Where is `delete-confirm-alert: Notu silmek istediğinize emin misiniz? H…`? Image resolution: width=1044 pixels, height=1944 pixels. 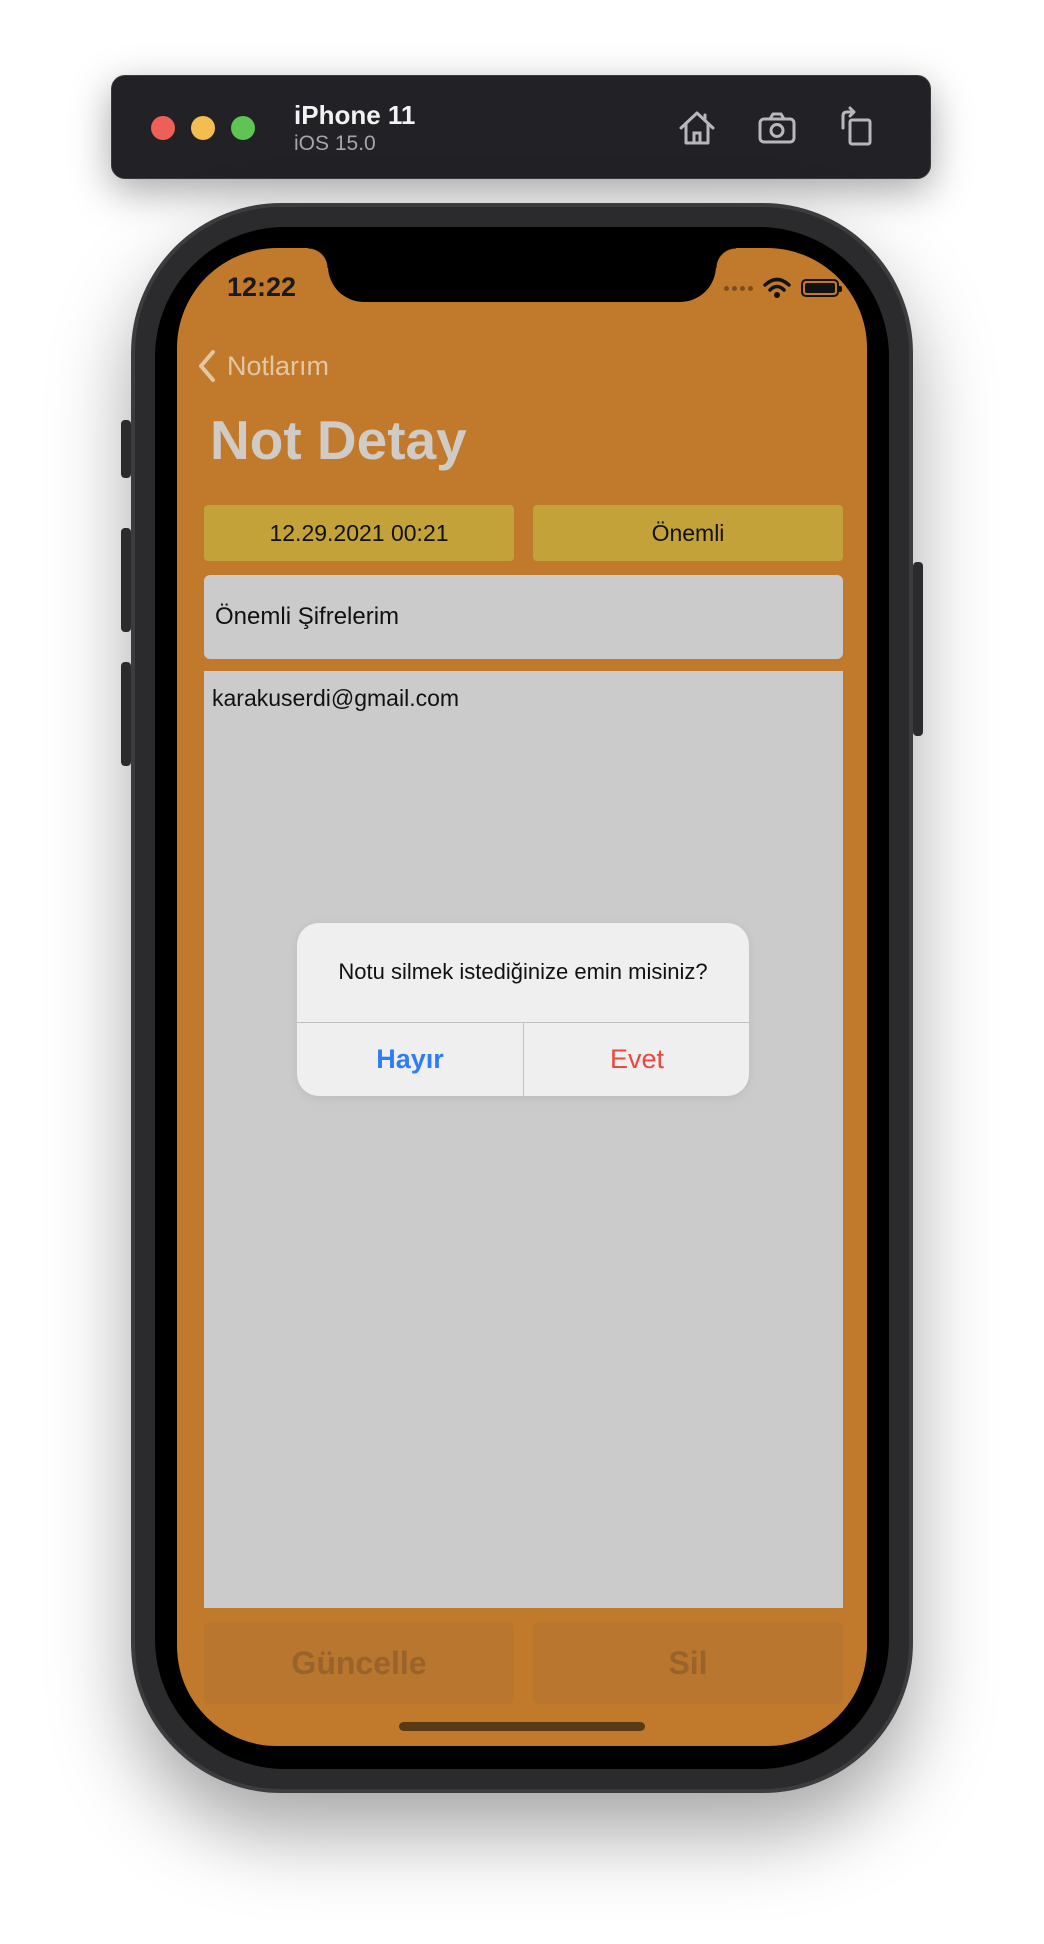 delete-confirm-alert: Notu silmek istediğinize emin misiniz? H… is located at coordinates (523, 1009).